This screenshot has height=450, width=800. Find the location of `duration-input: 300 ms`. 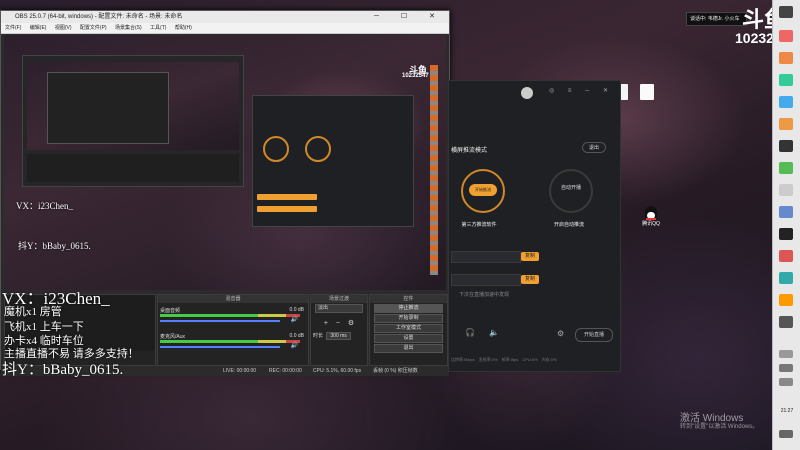

duration-input: 300 ms is located at coordinates (338, 336).